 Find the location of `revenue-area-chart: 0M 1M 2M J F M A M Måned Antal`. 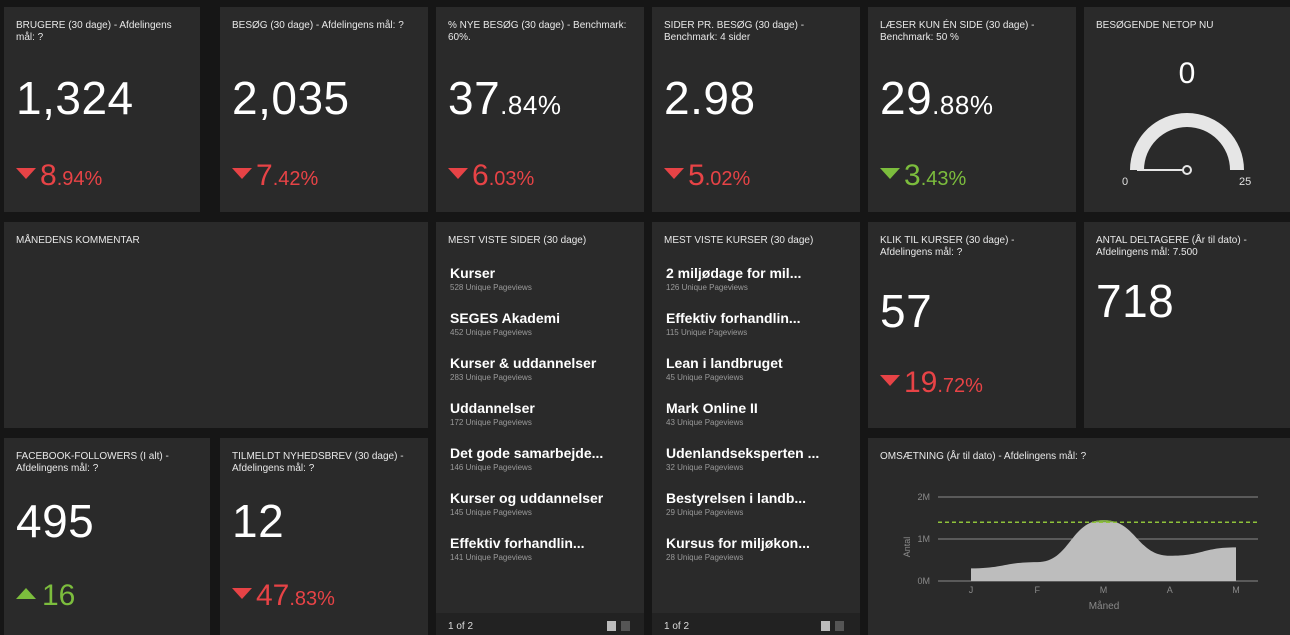

revenue-area-chart: 0M 1M 2M J F M A M Måned Antal is located at coordinates (1080, 552).